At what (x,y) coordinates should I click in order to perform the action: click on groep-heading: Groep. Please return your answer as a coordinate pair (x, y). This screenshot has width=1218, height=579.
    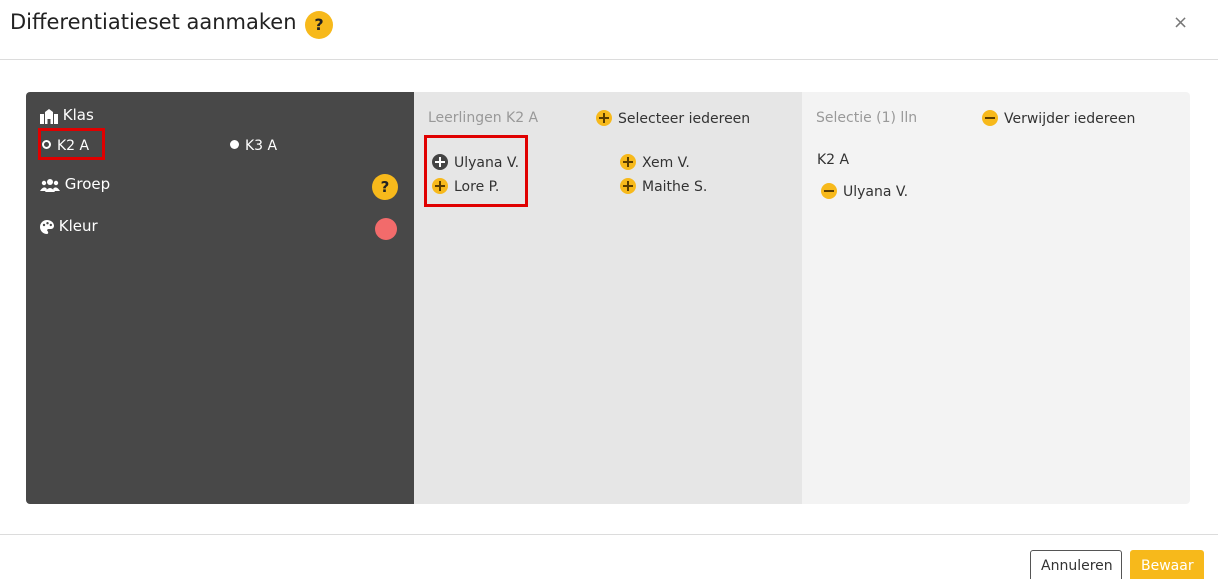
    Looking at the image, I should click on (75, 184).